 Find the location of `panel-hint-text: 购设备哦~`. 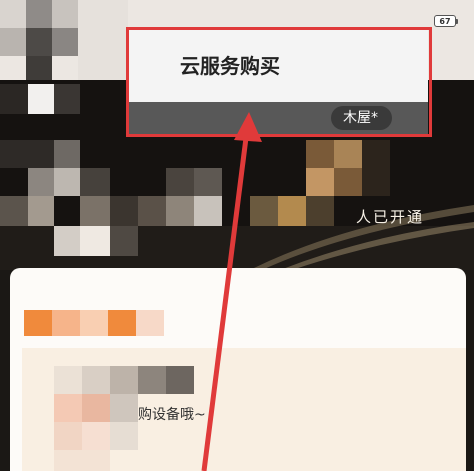

panel-hint-text: 购设备哦~ is located at coordinates (172, 415).